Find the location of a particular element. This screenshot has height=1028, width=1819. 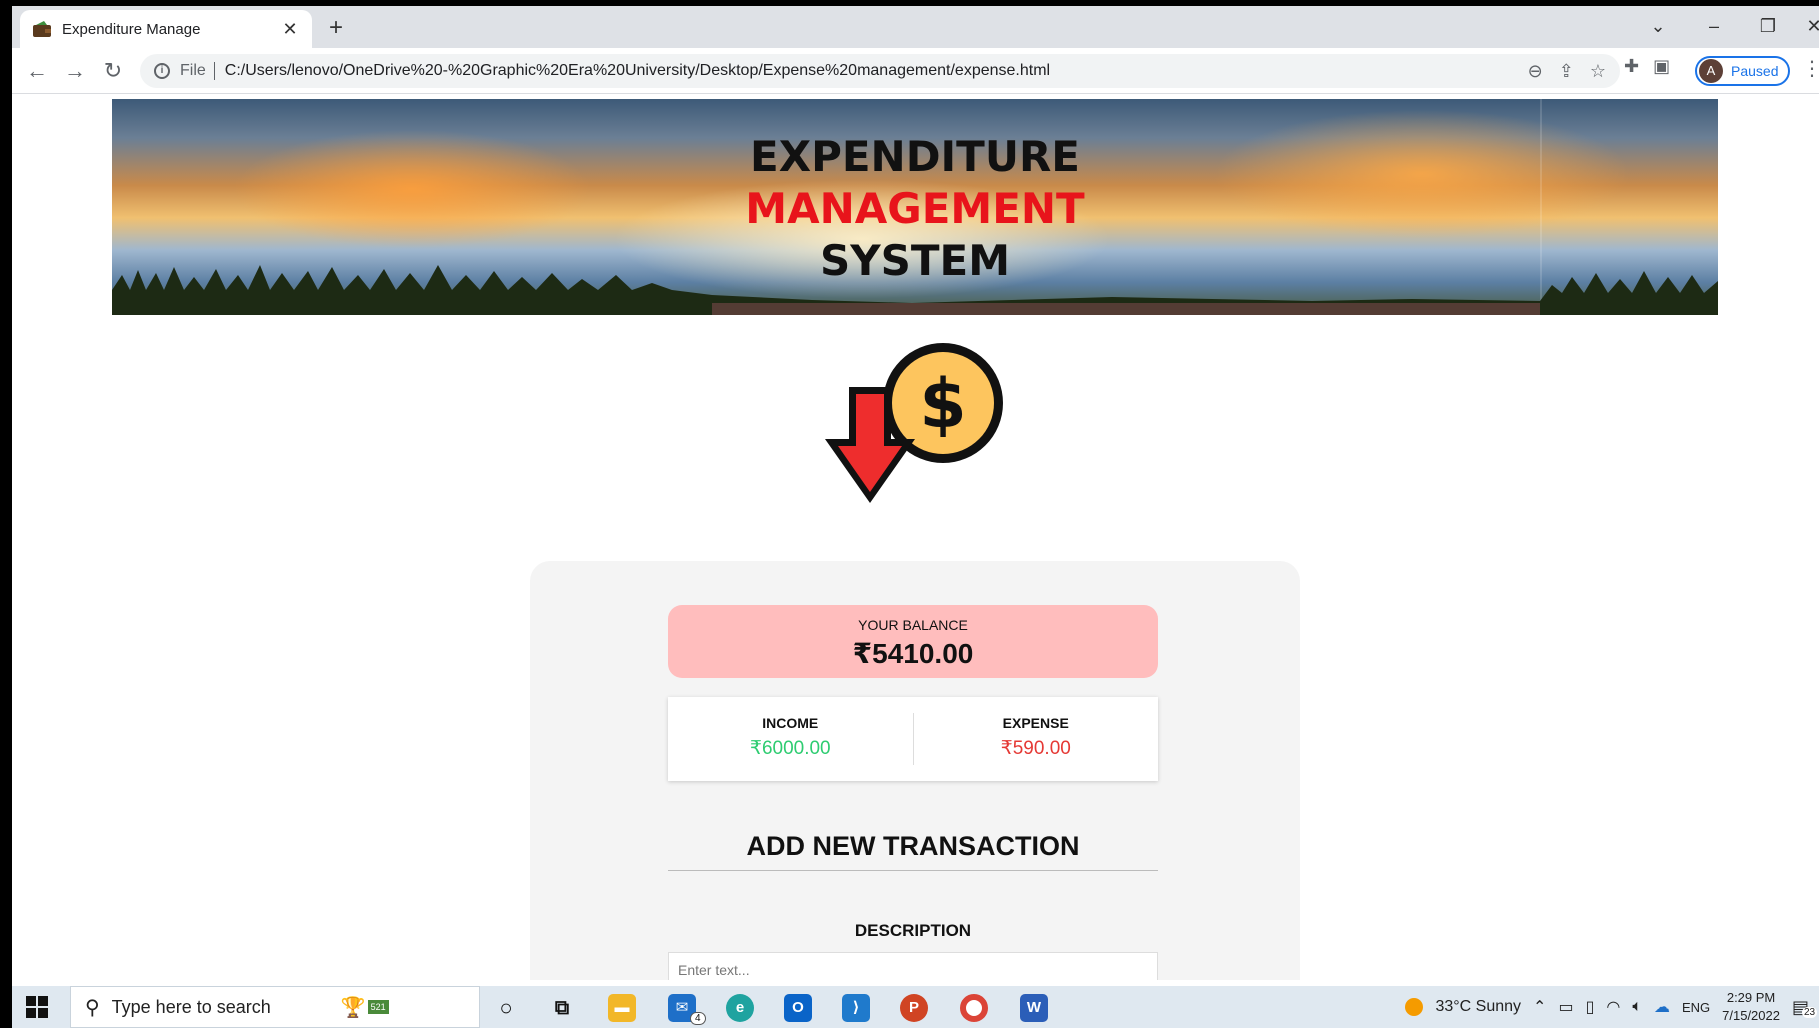

weather-sun-icon is located at coordinates (1414, 1007).